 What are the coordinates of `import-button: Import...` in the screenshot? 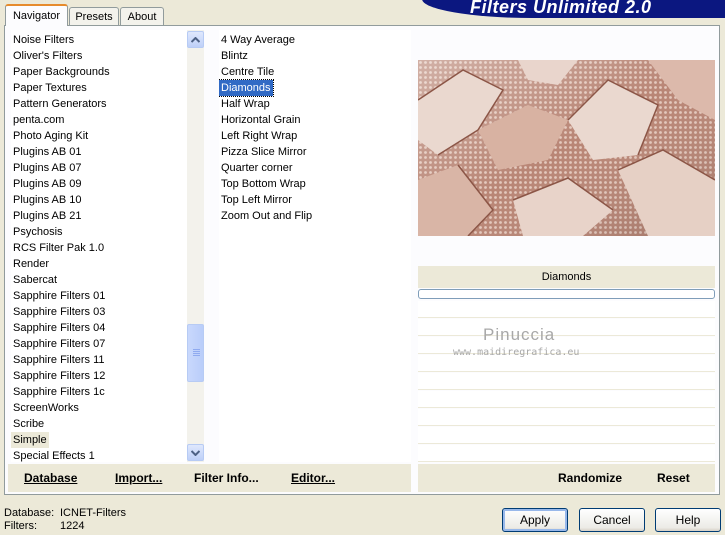 It's located at (138, 478).